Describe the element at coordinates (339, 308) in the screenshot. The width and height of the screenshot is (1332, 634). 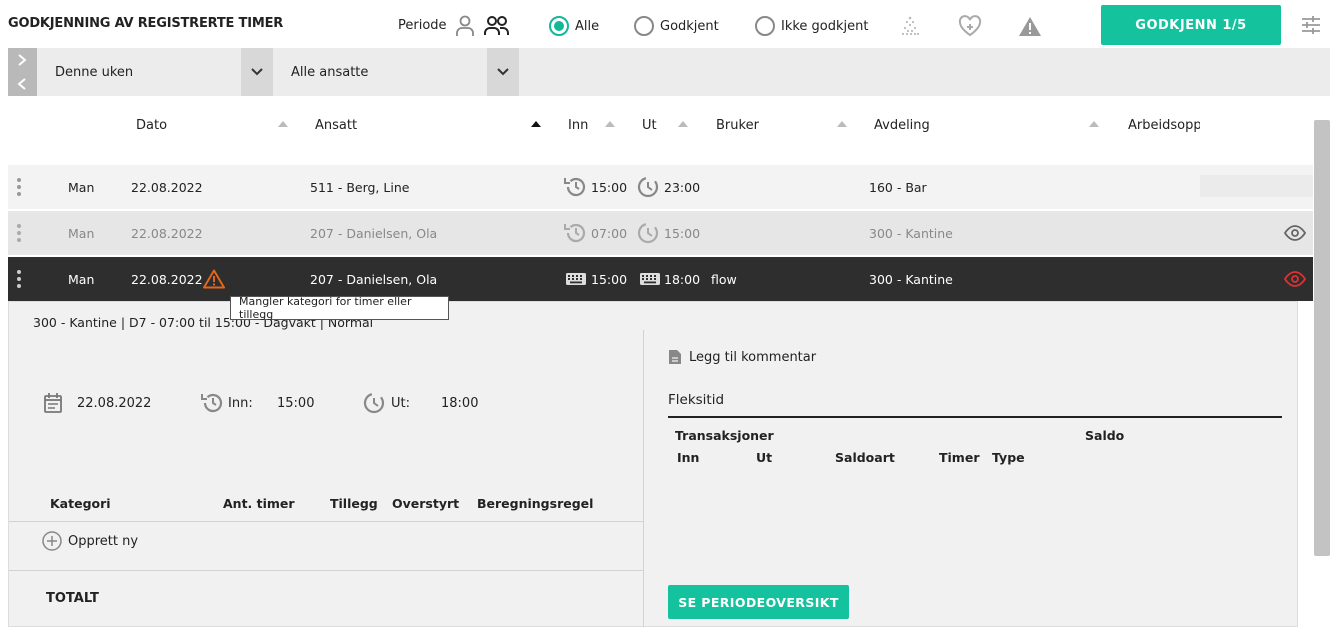
I see `warning-tooltip: Mangler kategori for timer eller tillegg` at that location.